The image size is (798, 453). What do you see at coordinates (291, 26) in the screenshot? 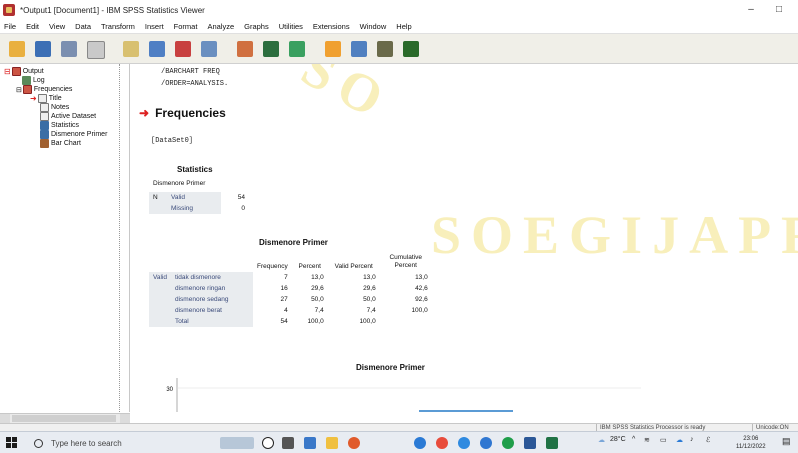
I see `menu-utilities: Utilities` at bounding box center [291, 26].